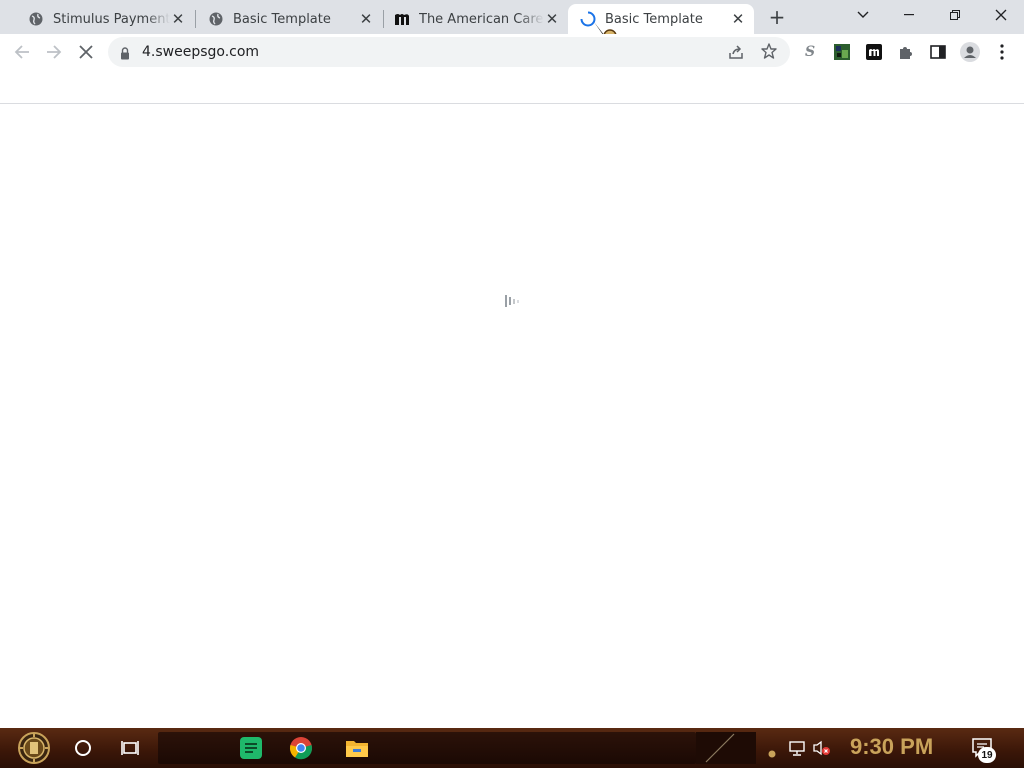  What do you see at coordinates (726, 748) in the screenshot?
I see `taskbar-decoration` at bounding box center [726, 748].